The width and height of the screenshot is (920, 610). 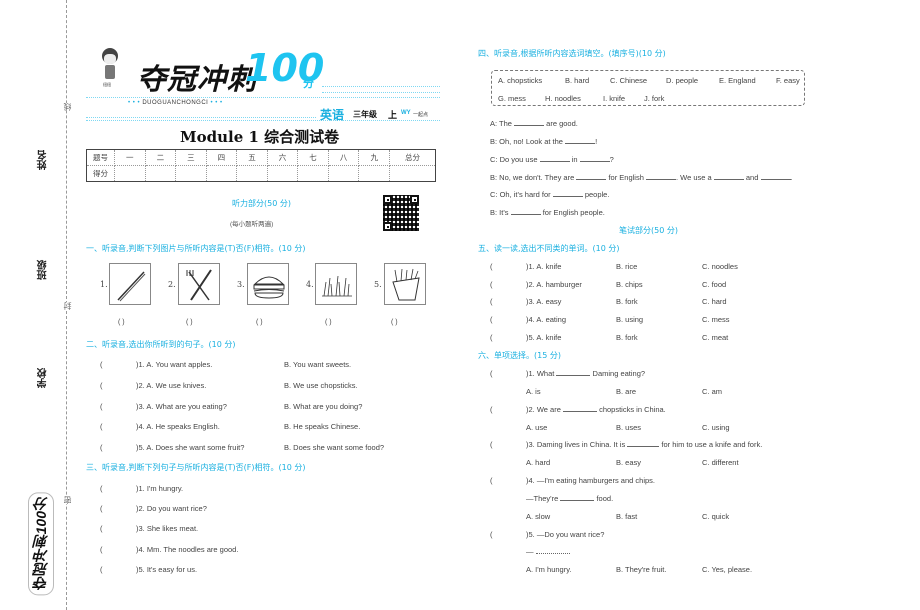 I want to click on option-b: B. They're fruit., so click(x=641, y=569).